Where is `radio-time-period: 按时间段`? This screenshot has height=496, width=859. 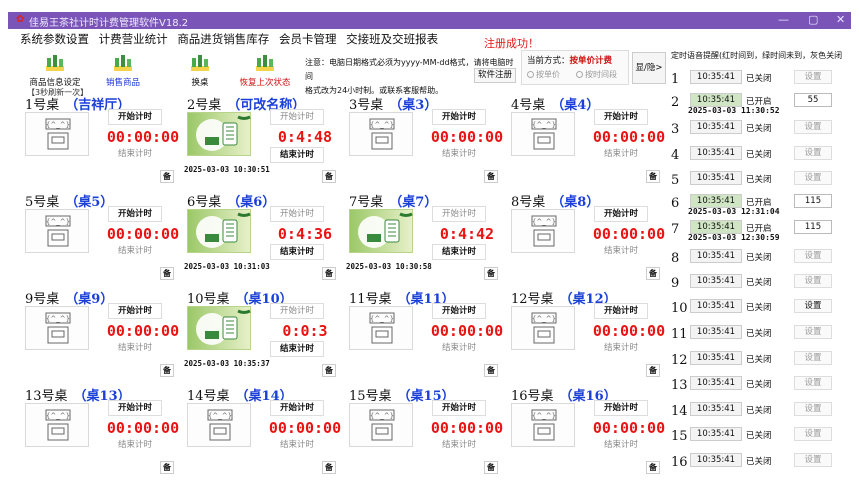
radio-time-period: 按时间段 is located at coordinates (596, 74).